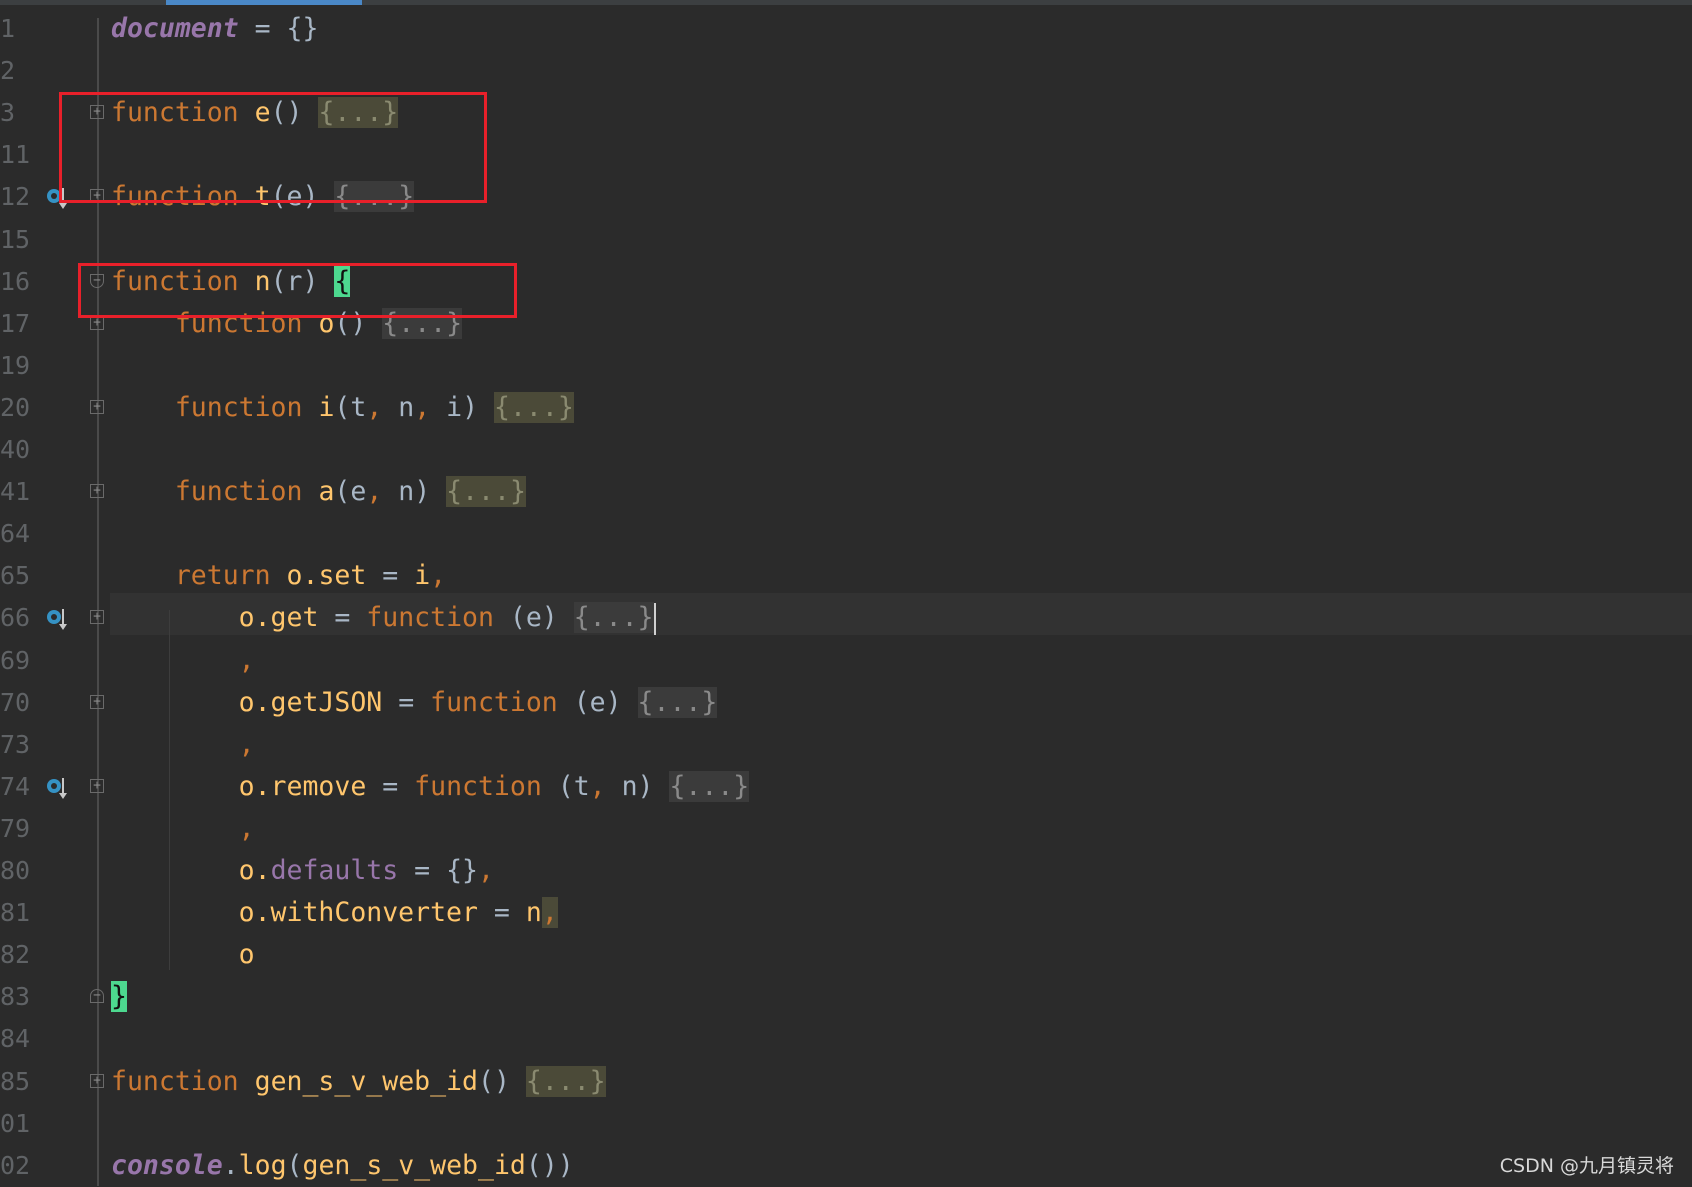 Image resolution: width=1692 pixels, height=1187 pixels. What do you see at coordinates (302, 871) in the screenshot?
I see `code-text: o.defaults = {},` at bounding box center [302, 871].